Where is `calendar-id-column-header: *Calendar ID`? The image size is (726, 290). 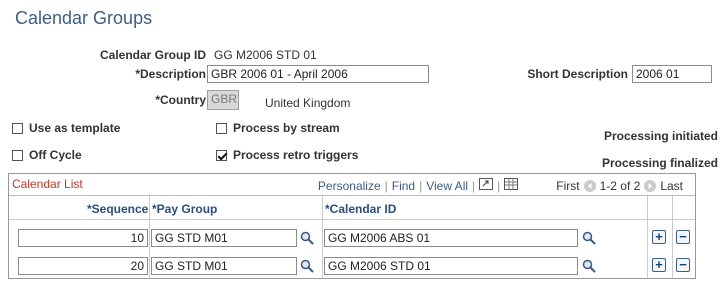
calendar-id-column-header: *Calendar ID is located at coordinates (360, 209).